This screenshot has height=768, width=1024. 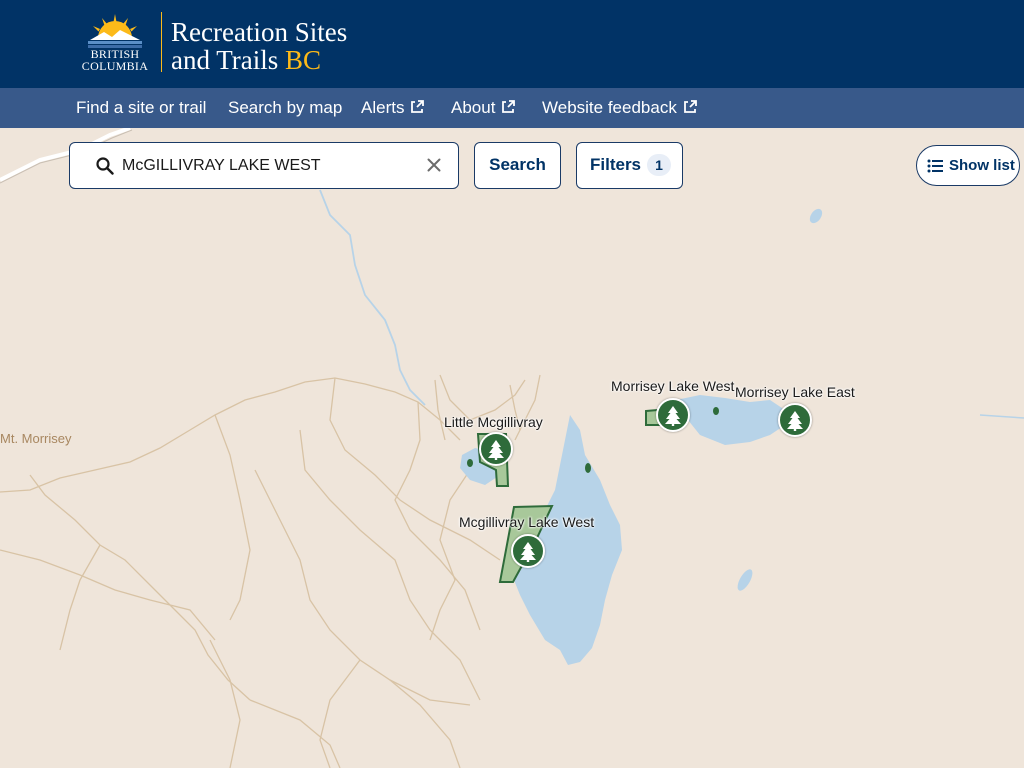 I want to click on search-icon, so click(x=105, y=166).